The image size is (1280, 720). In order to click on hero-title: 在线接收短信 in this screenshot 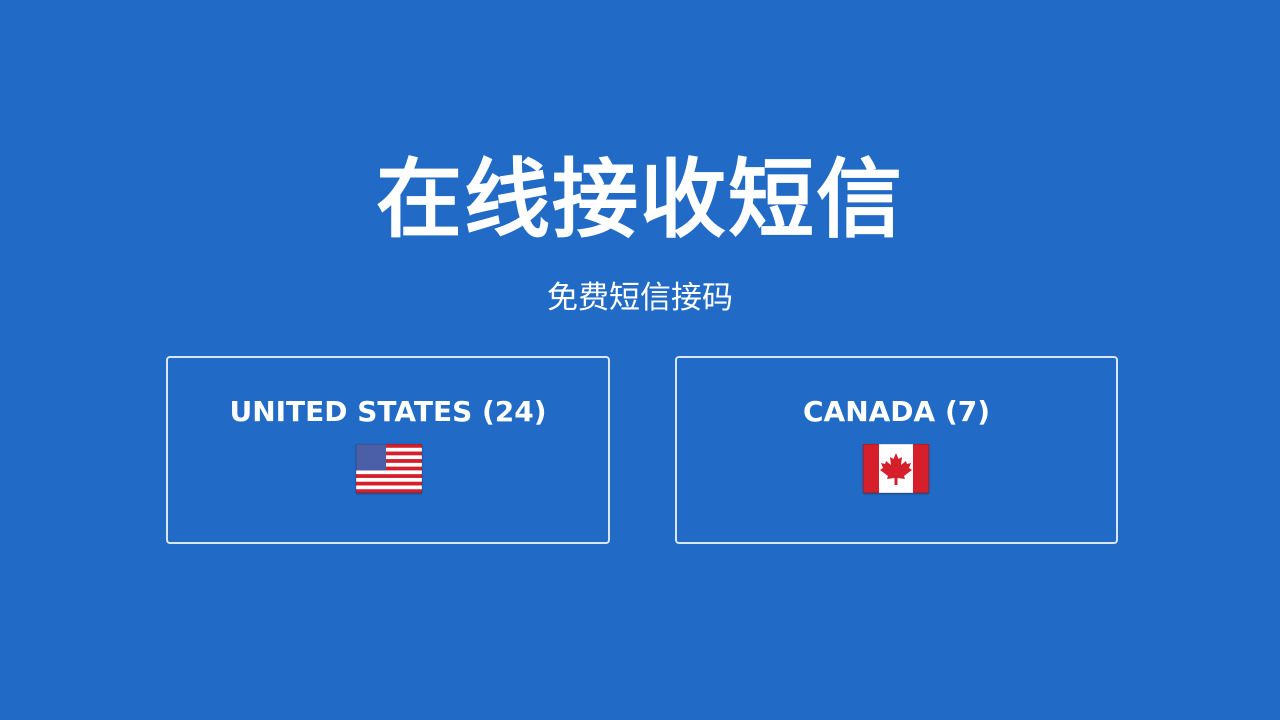, I will do `click(640, 200)`.